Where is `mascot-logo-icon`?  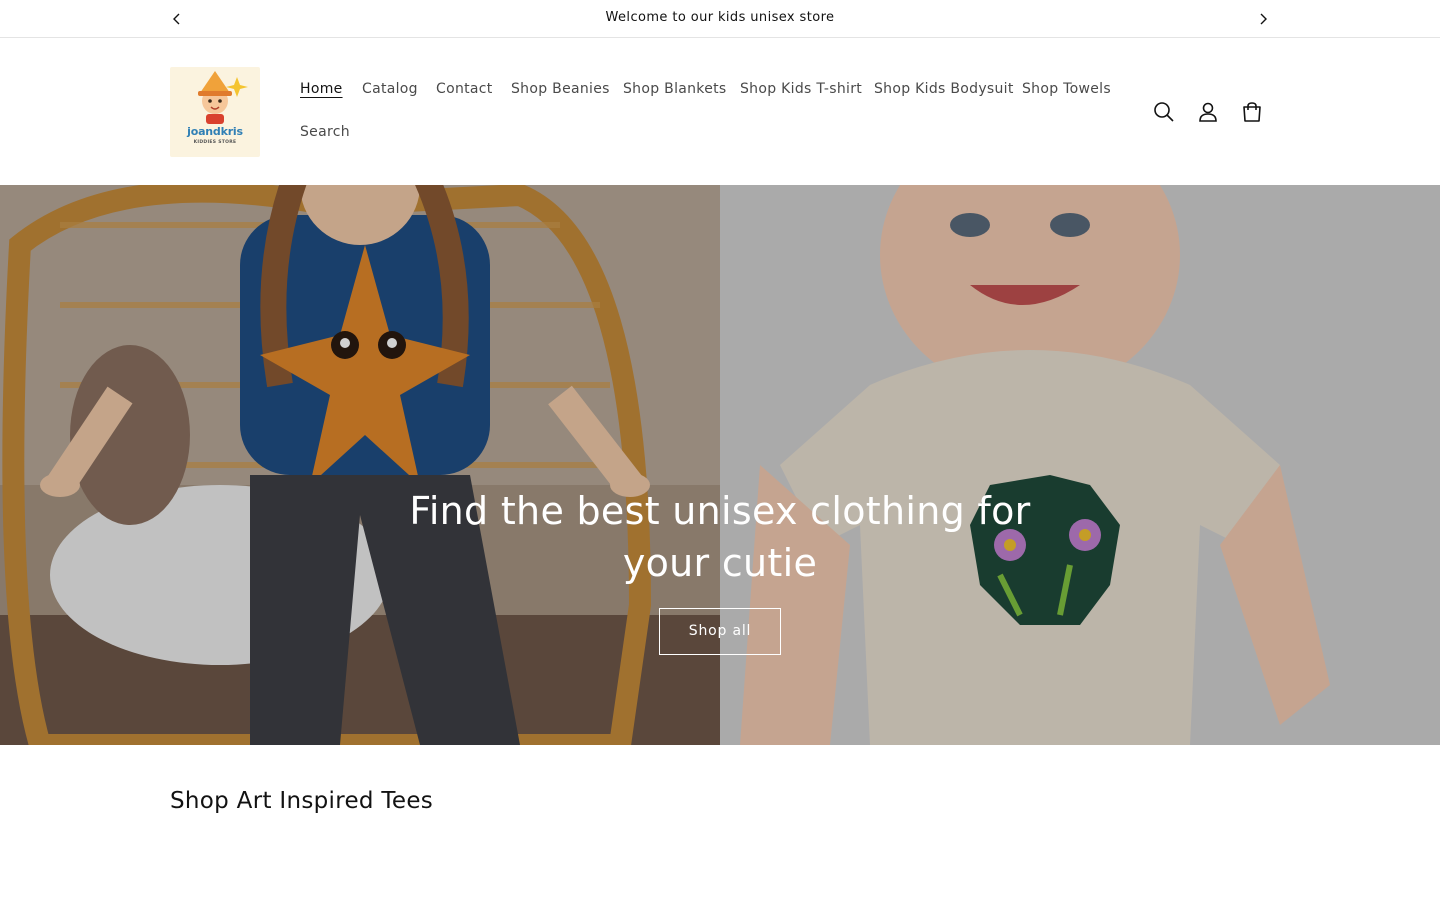
mascot-logo-icon is located at coordinates (223, 97).